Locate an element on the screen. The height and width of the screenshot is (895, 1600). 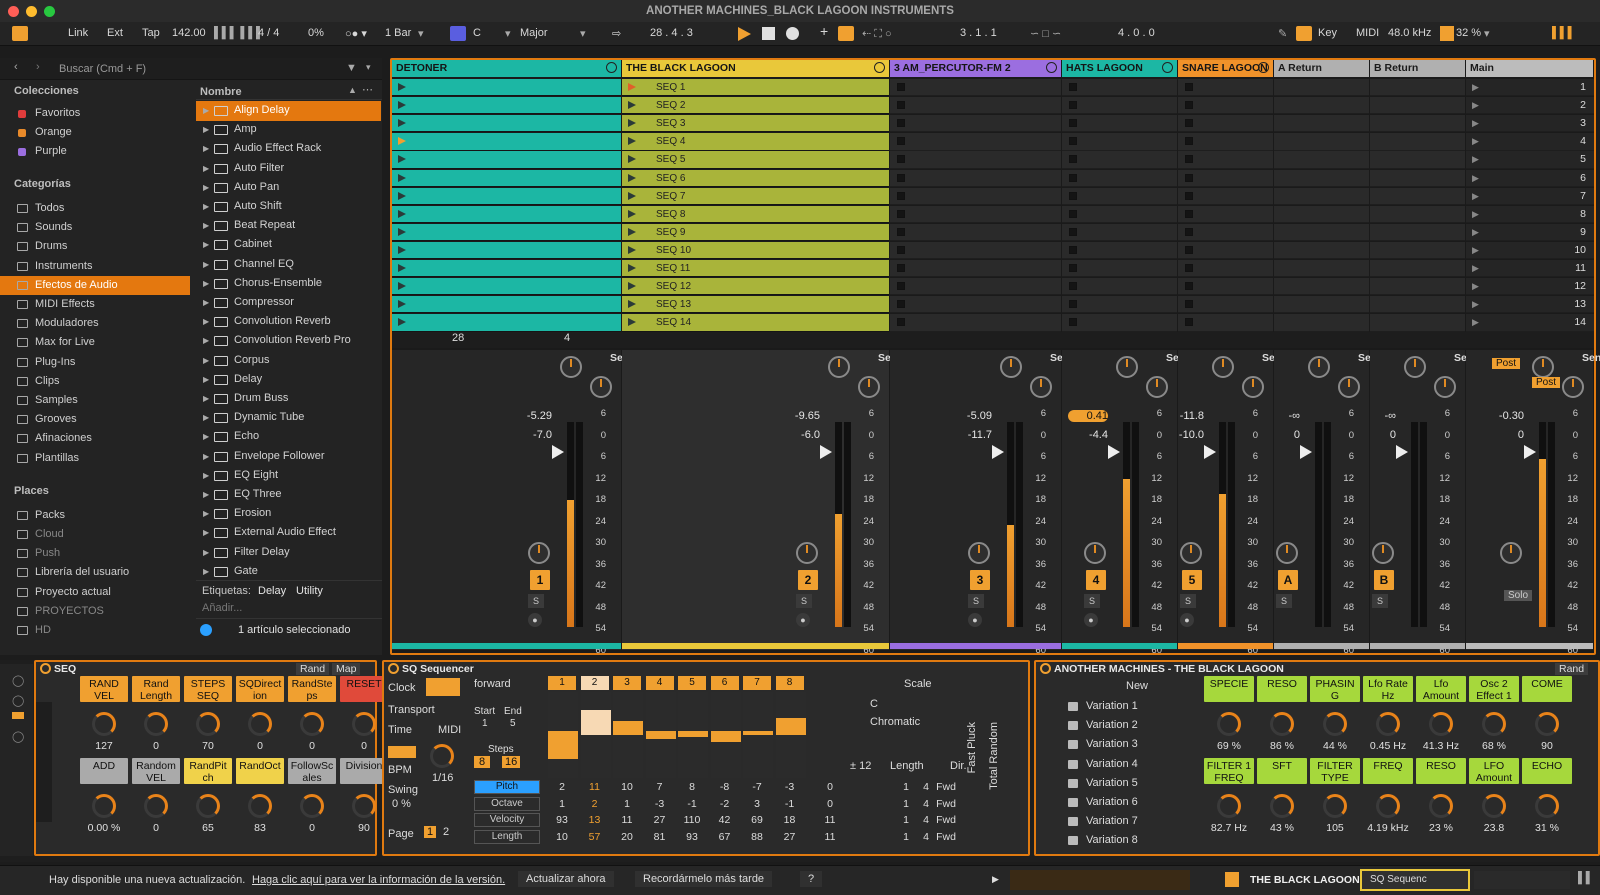
track-activator-button: B is located at coordinates (1384, 580).